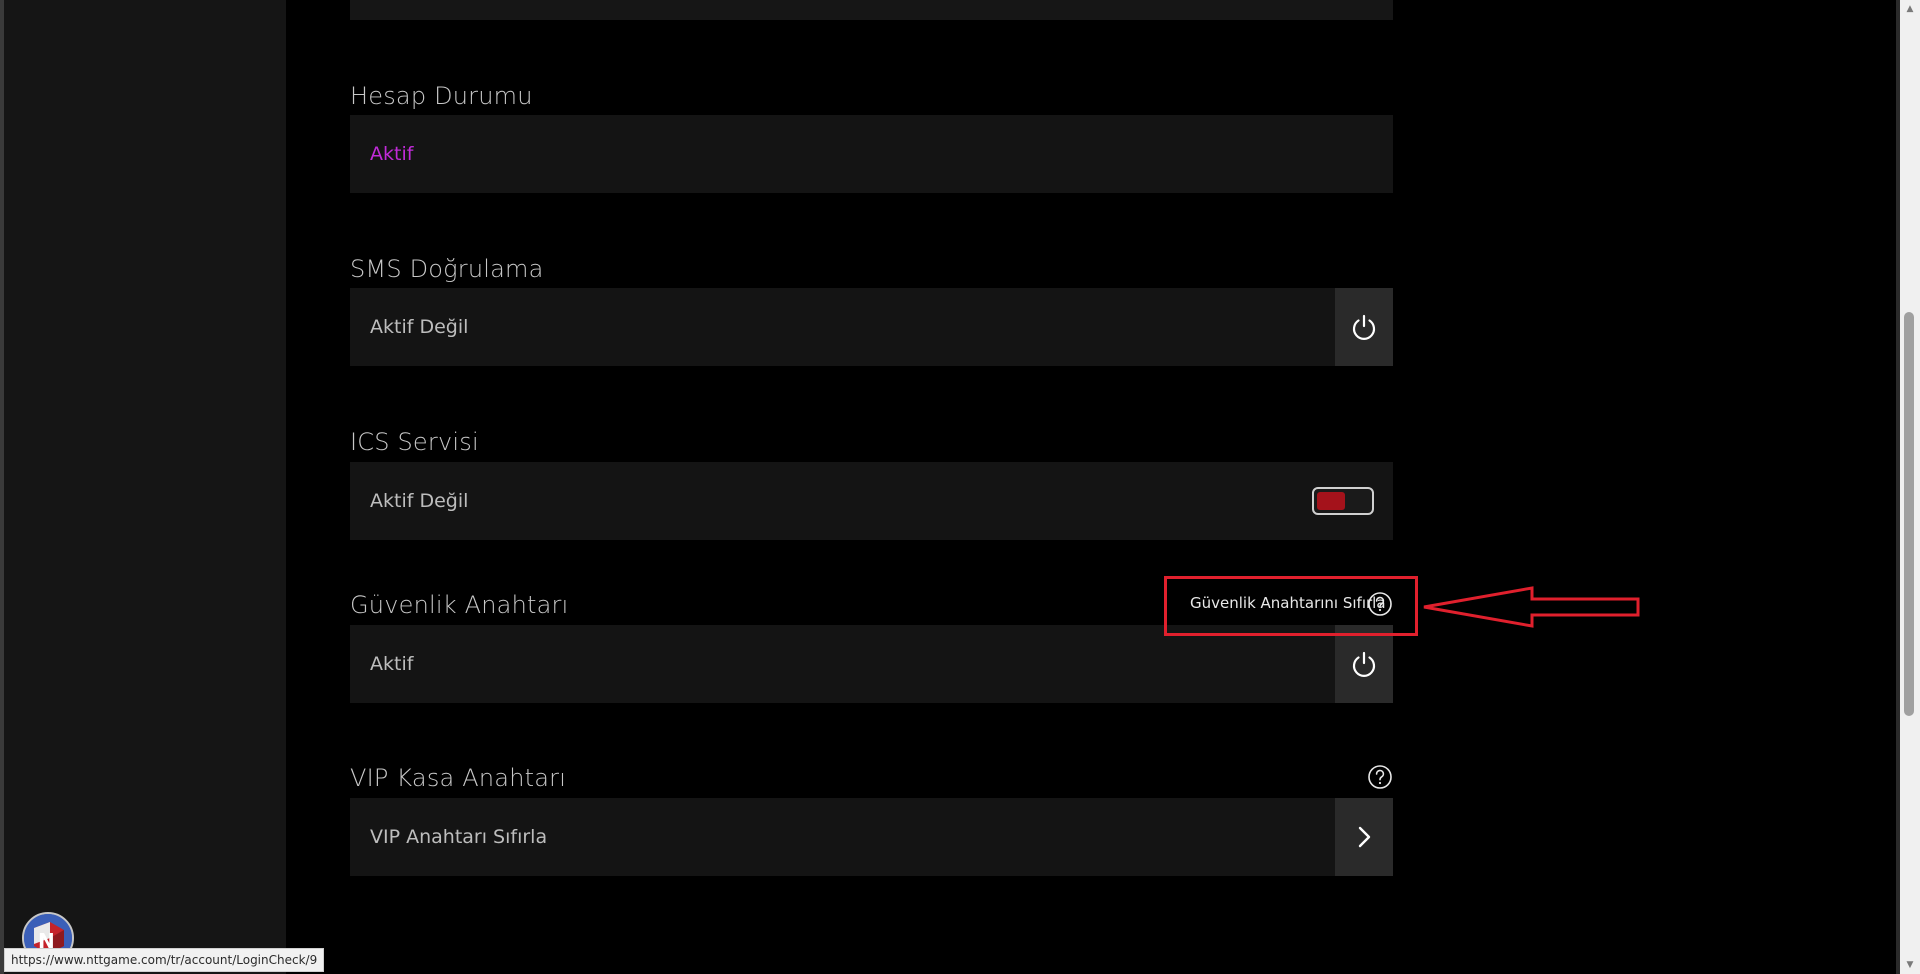 The width and height of the screenshot is (1920, 974). Describe the element at coordinates (392, 154) in the screenshot. I see `account-status-value: Aktif` at that location.